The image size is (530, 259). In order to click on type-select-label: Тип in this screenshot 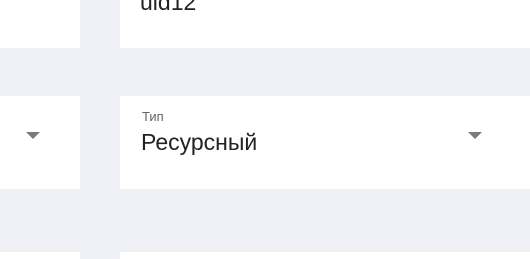, I will do `click(153, 116)`.